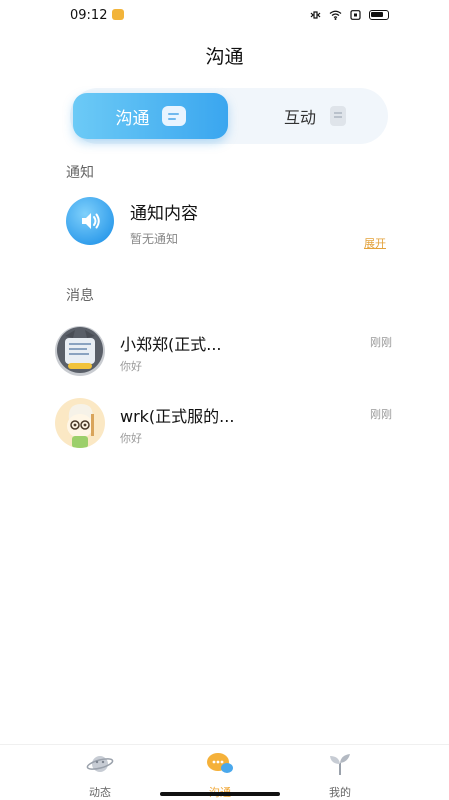  I want to click on nav-item-profile: 我的, so click(340, 775).